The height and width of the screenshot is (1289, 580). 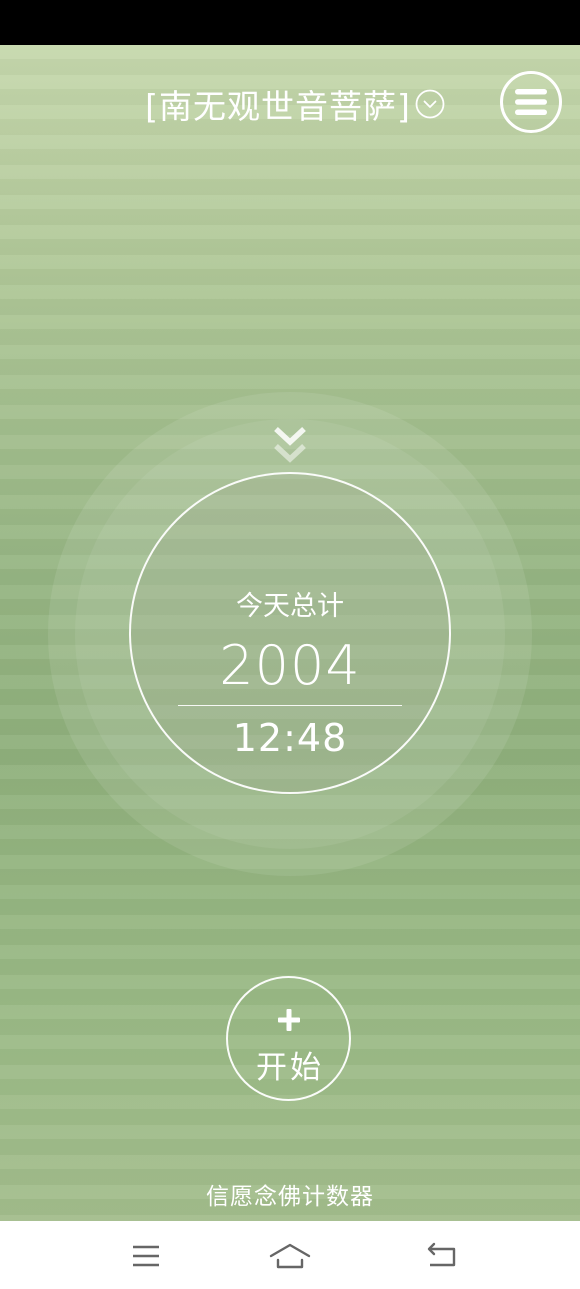 I want to click on plus-icon, so click(x=288, y=1020).